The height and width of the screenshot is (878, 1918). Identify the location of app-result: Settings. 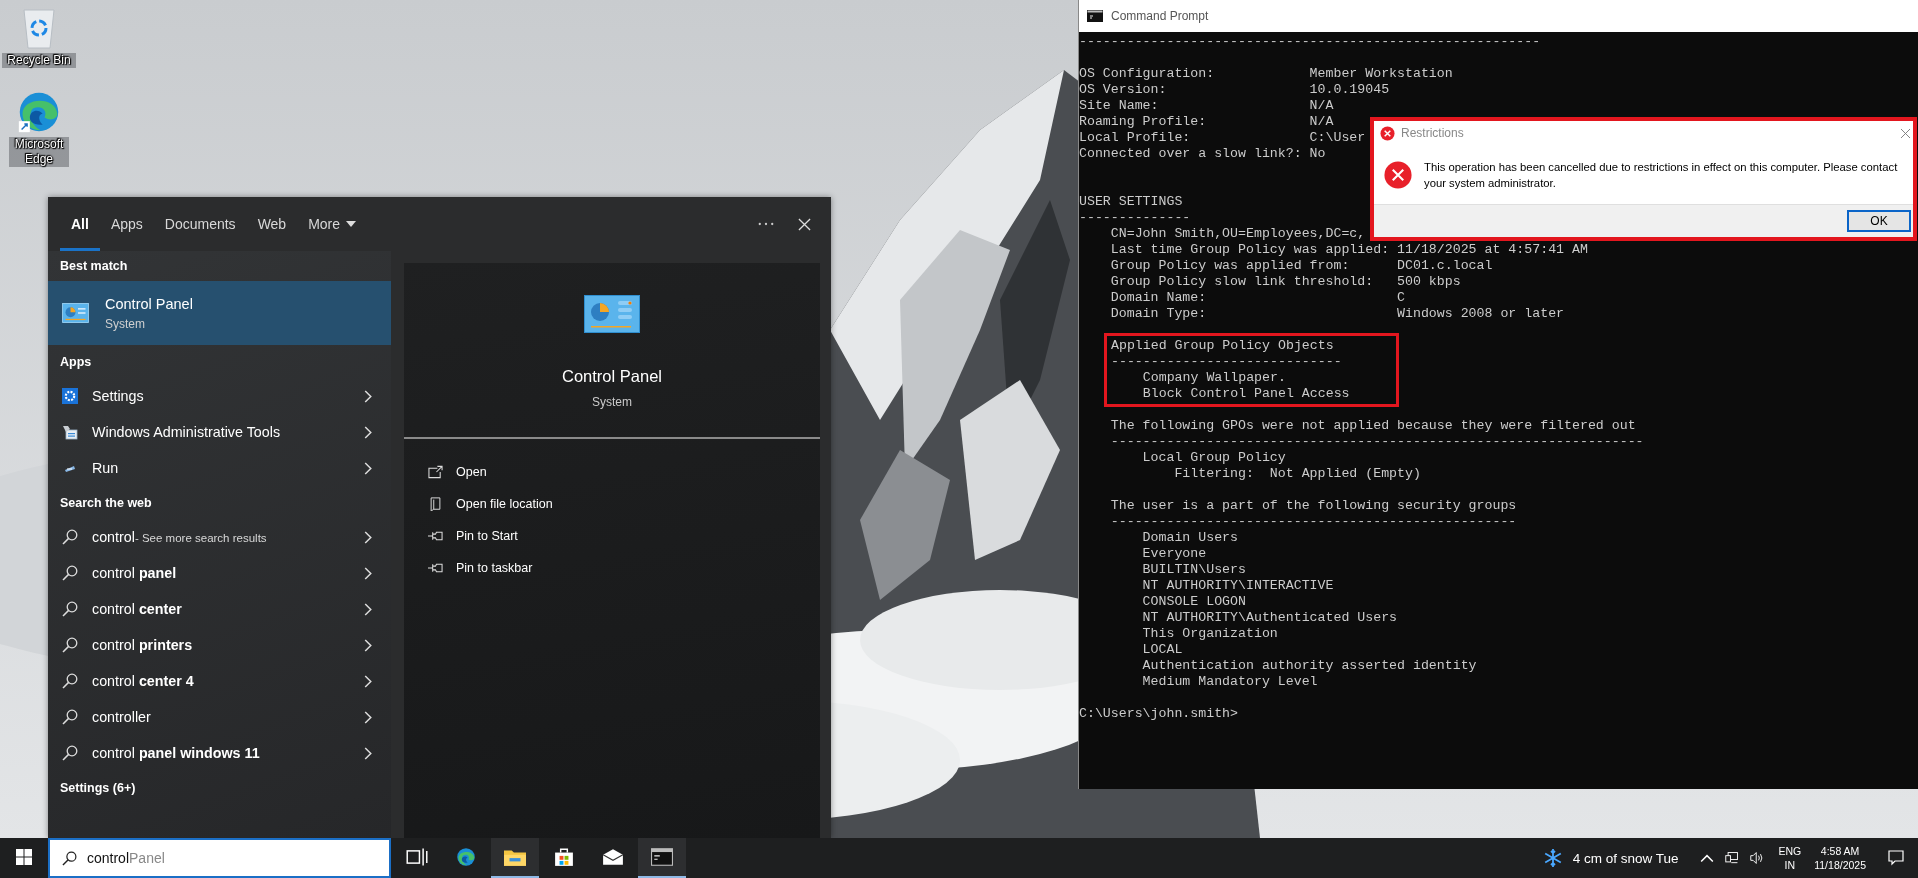
(219, 396).